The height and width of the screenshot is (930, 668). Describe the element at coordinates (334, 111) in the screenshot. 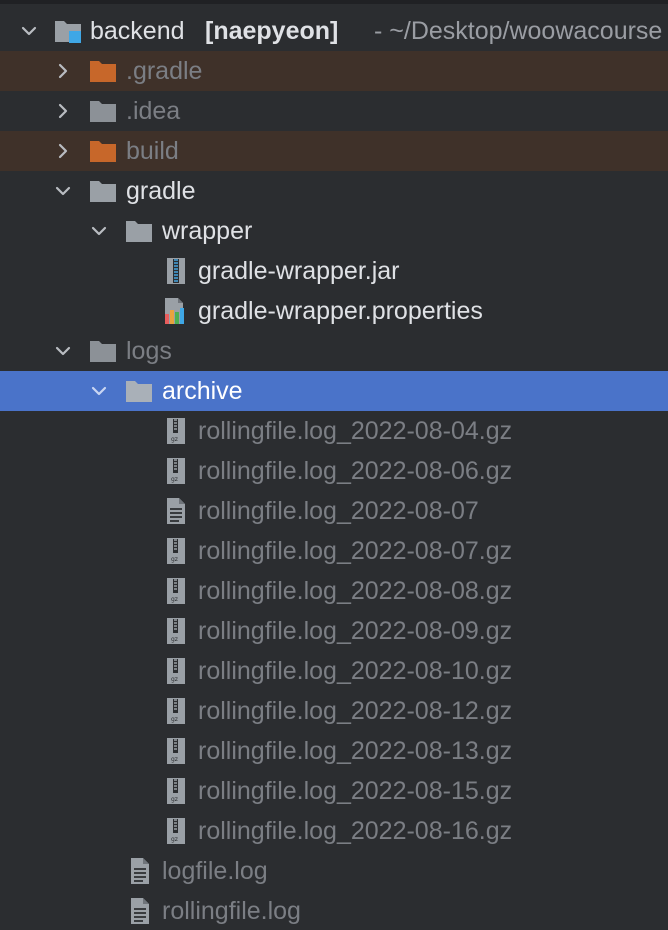

I see `tree-item-dot-idea: .idea` at that location.